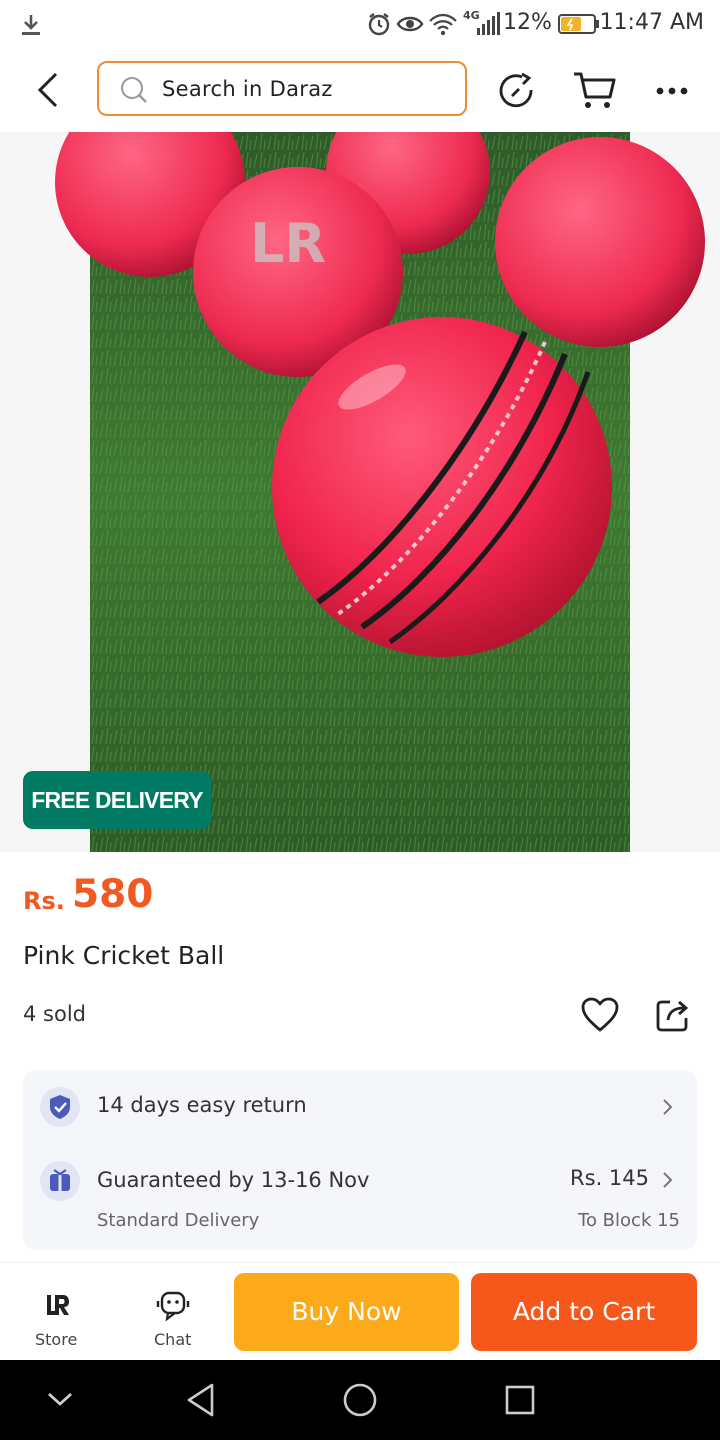  I want to click on nav-home-icon, so click(360, 1400).